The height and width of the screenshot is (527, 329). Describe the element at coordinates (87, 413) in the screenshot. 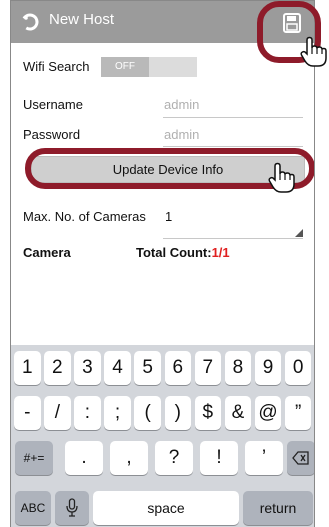

I see `key-symbol-2: :` at that location.